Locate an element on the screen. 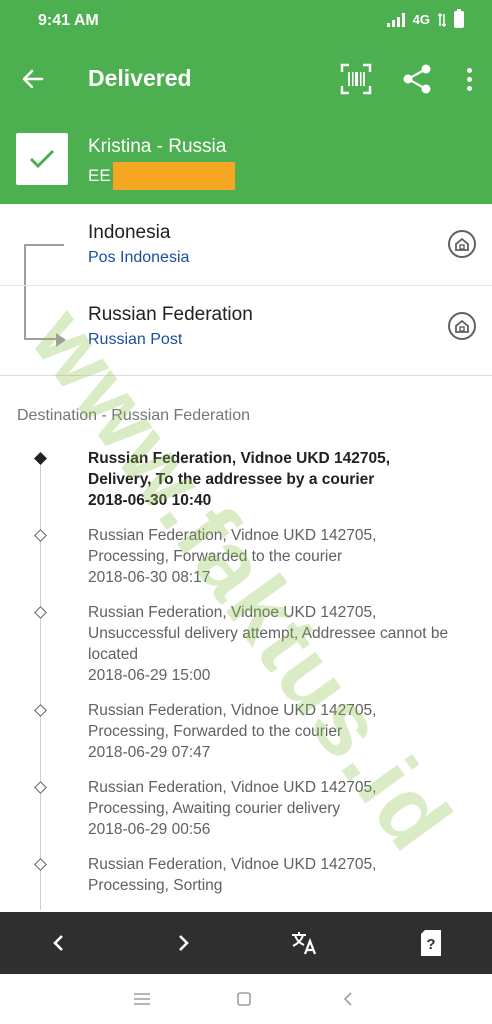  recent-apps-button is located at coordinates (142, 999).